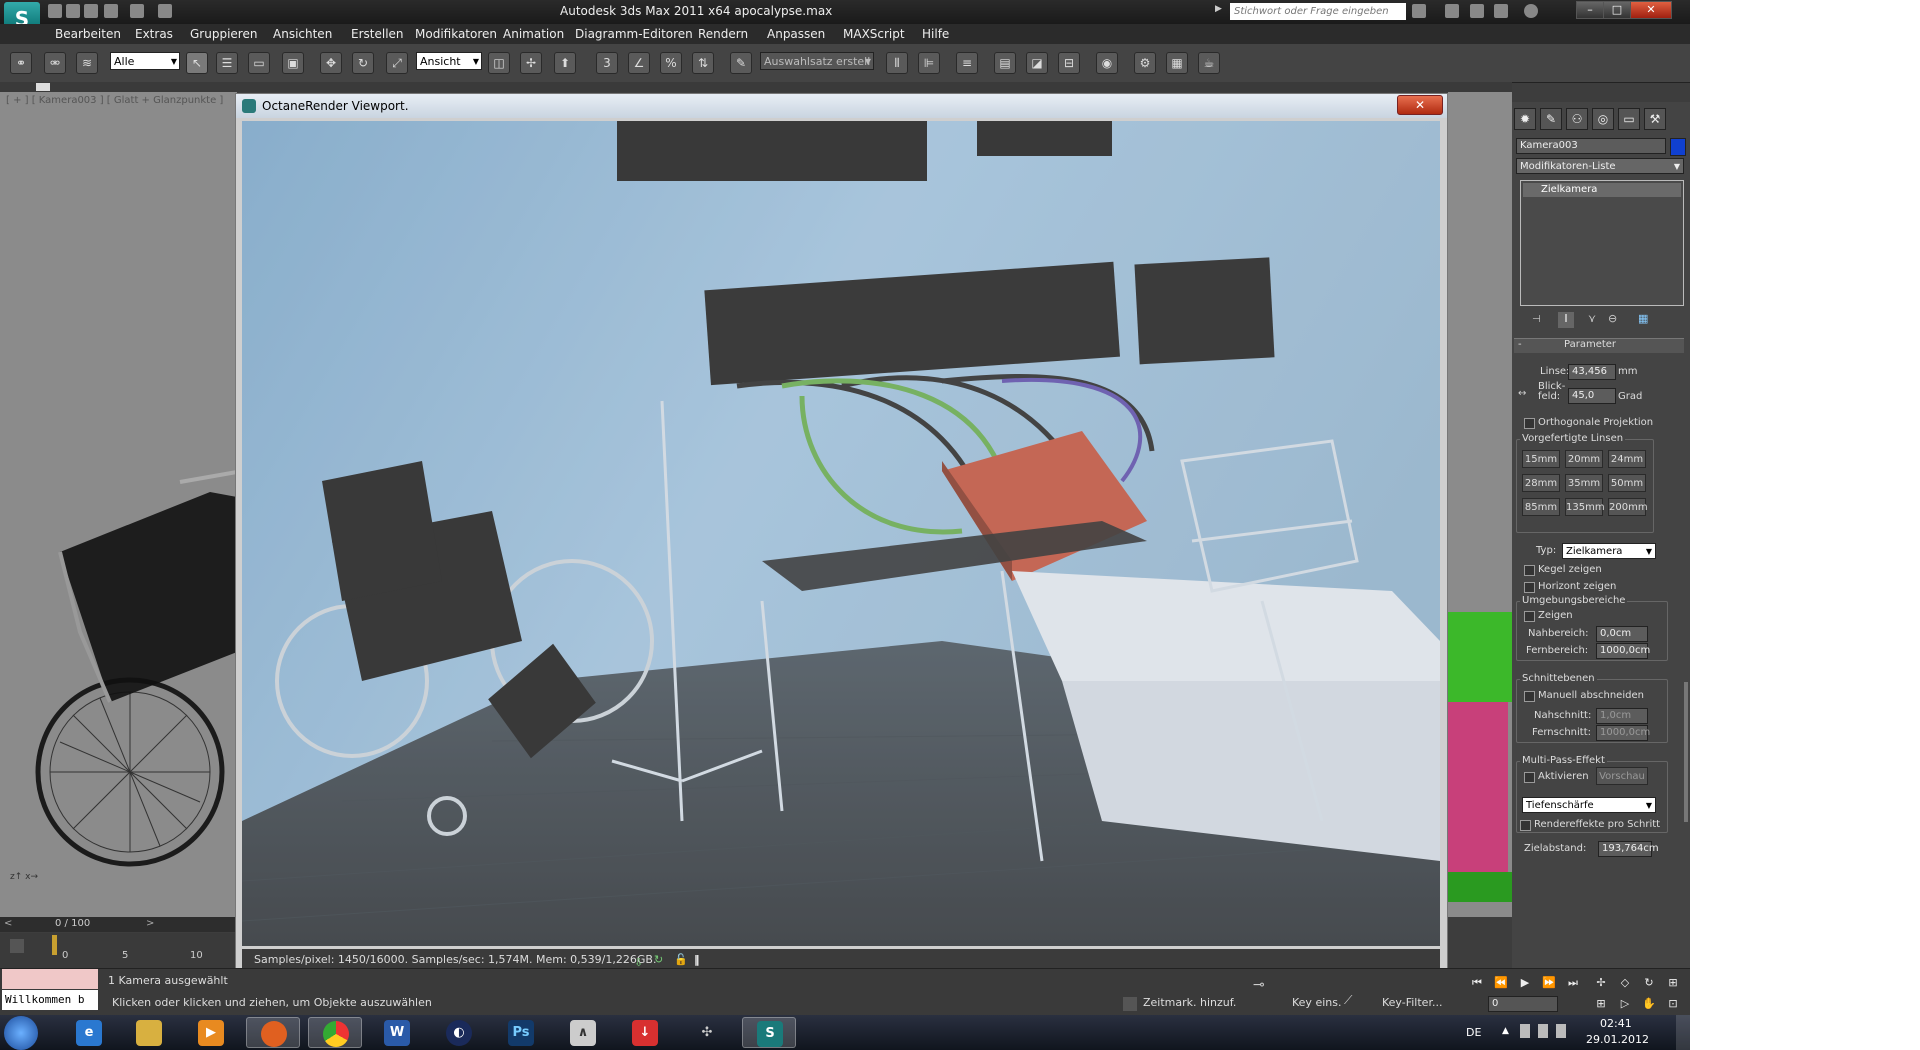  I want to click on maximize-button: □, so click(1617, 10).